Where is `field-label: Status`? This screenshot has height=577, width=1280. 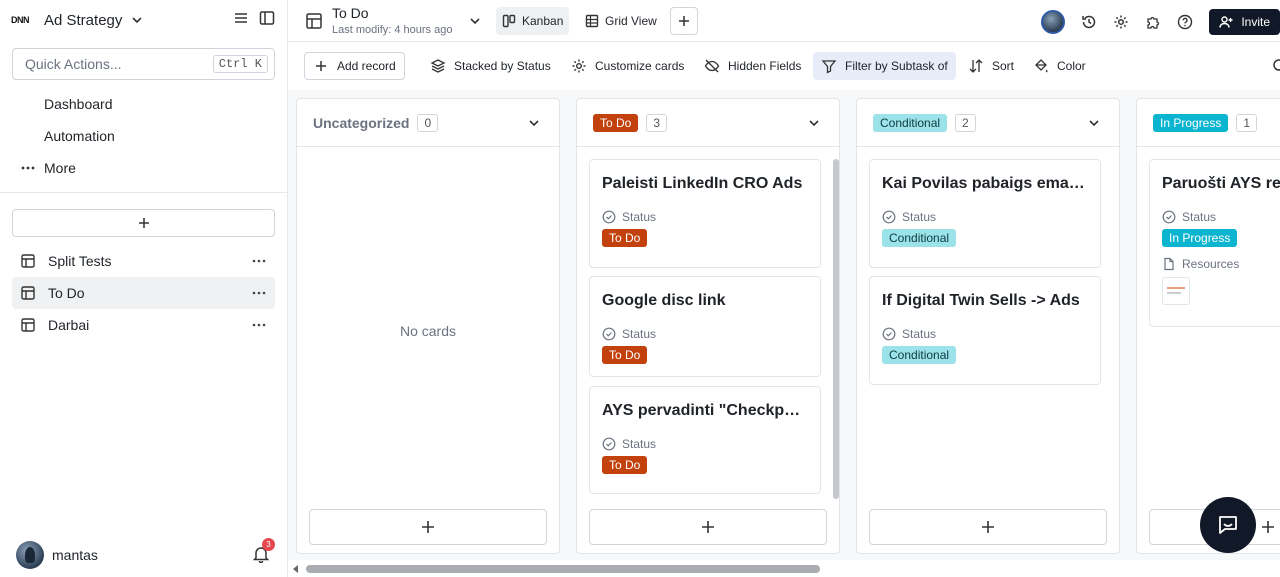
field-label: Status is located at coordinates (1199, 217).